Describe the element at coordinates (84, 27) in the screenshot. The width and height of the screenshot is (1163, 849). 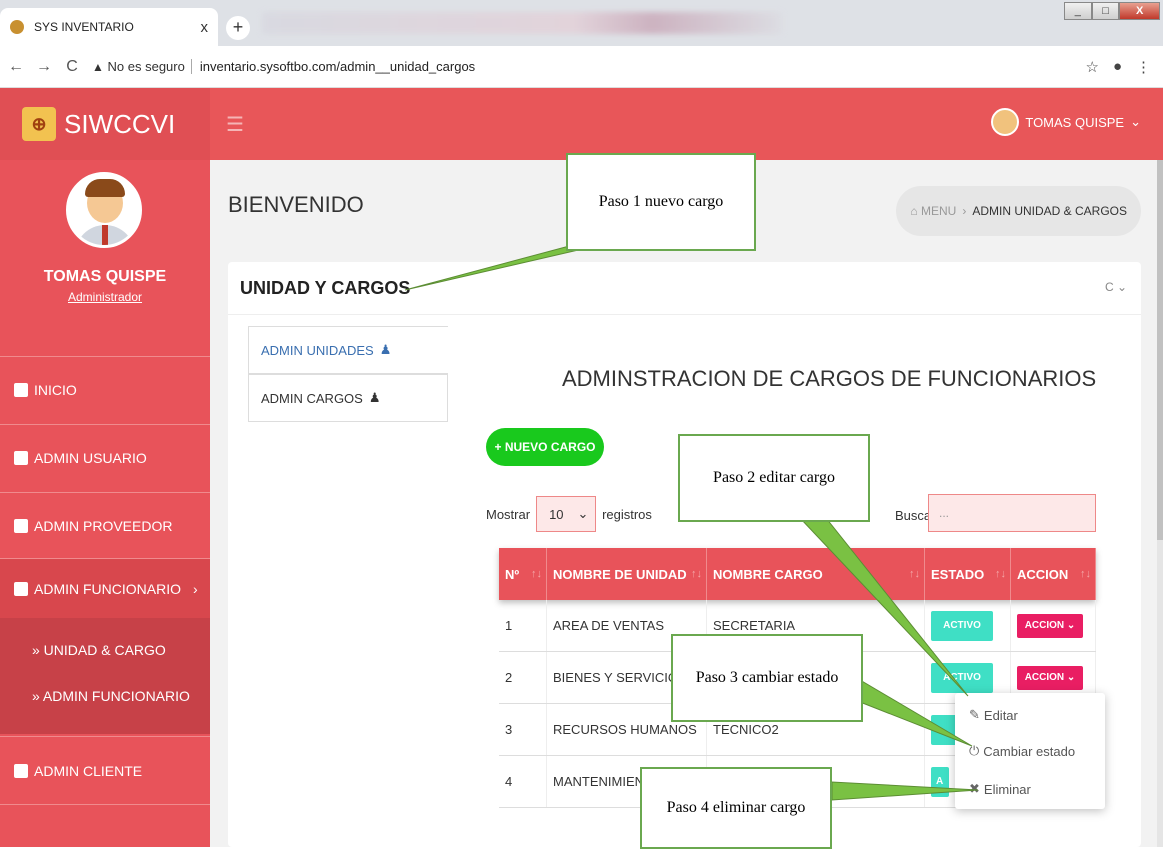
I see `tab-title: SYS INVENTARIO` at that location.